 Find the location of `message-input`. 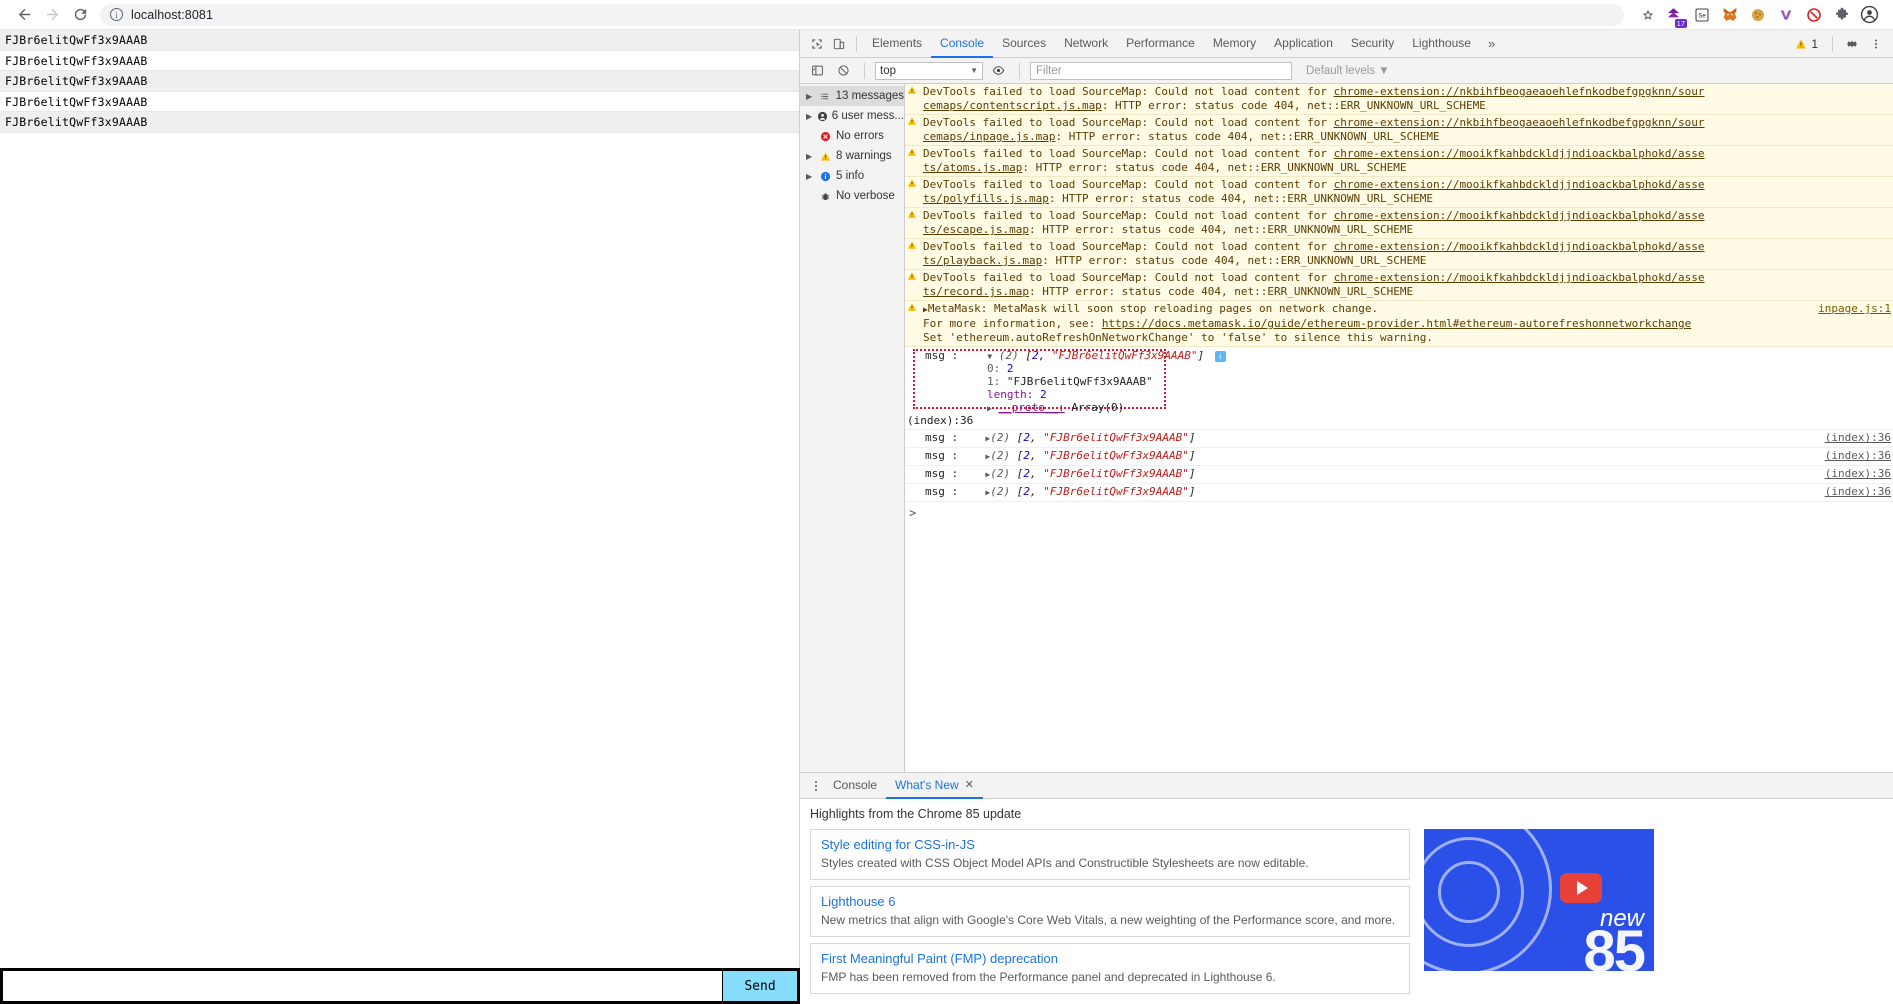

message-input is located at coordinates (361, 987).